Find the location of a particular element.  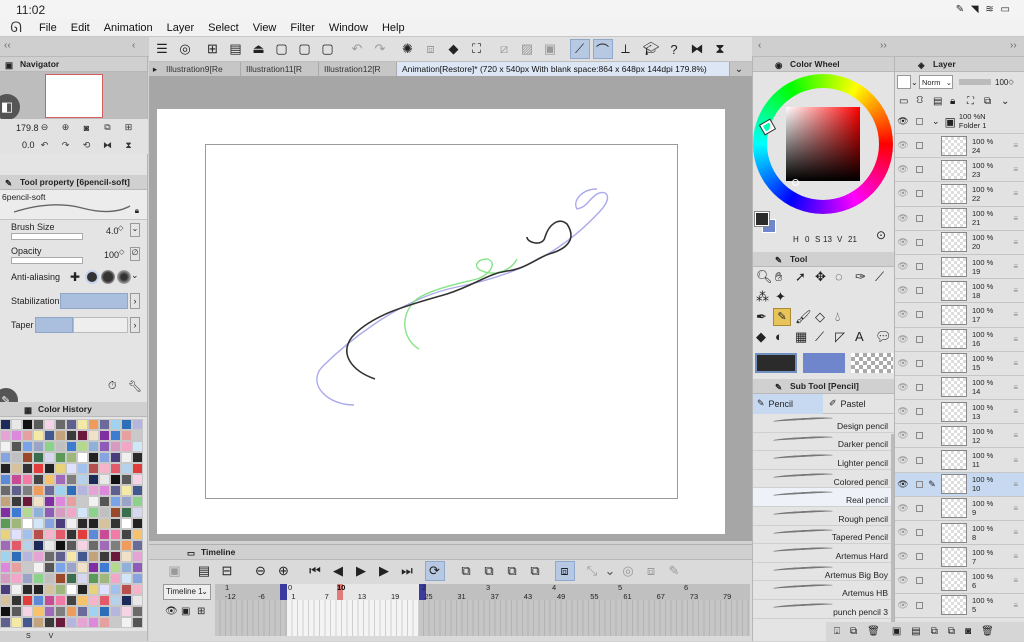

taper-bar-empty is located at coordinates (100, 325).